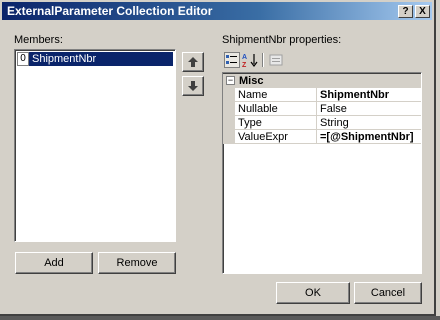 The image size is (440, 320). I want to click on collapse-toggle: −, so click(230, 80).